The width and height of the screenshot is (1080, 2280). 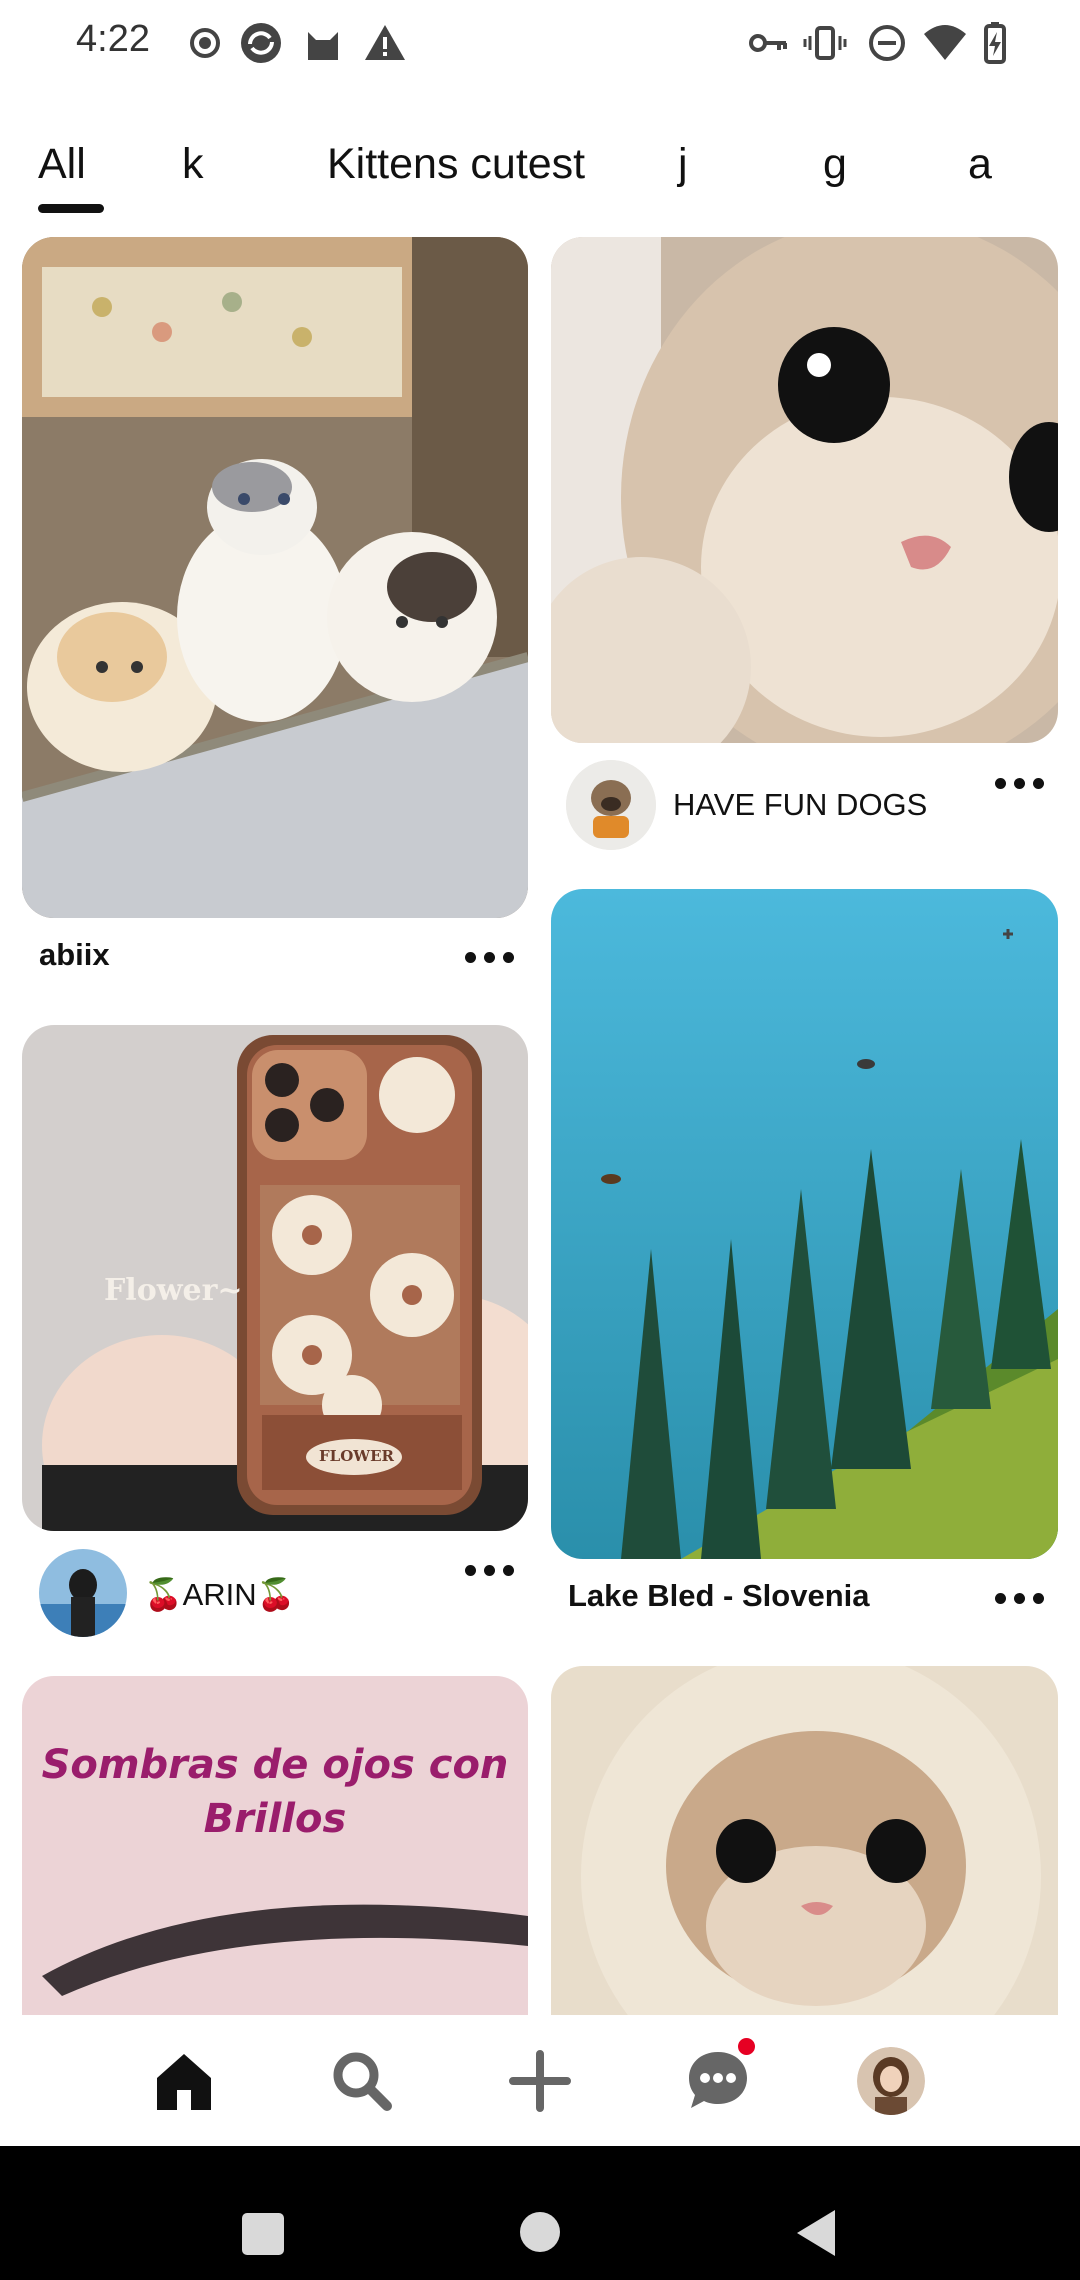 I want to click on tab-all: All, so click(x=62, y=164).